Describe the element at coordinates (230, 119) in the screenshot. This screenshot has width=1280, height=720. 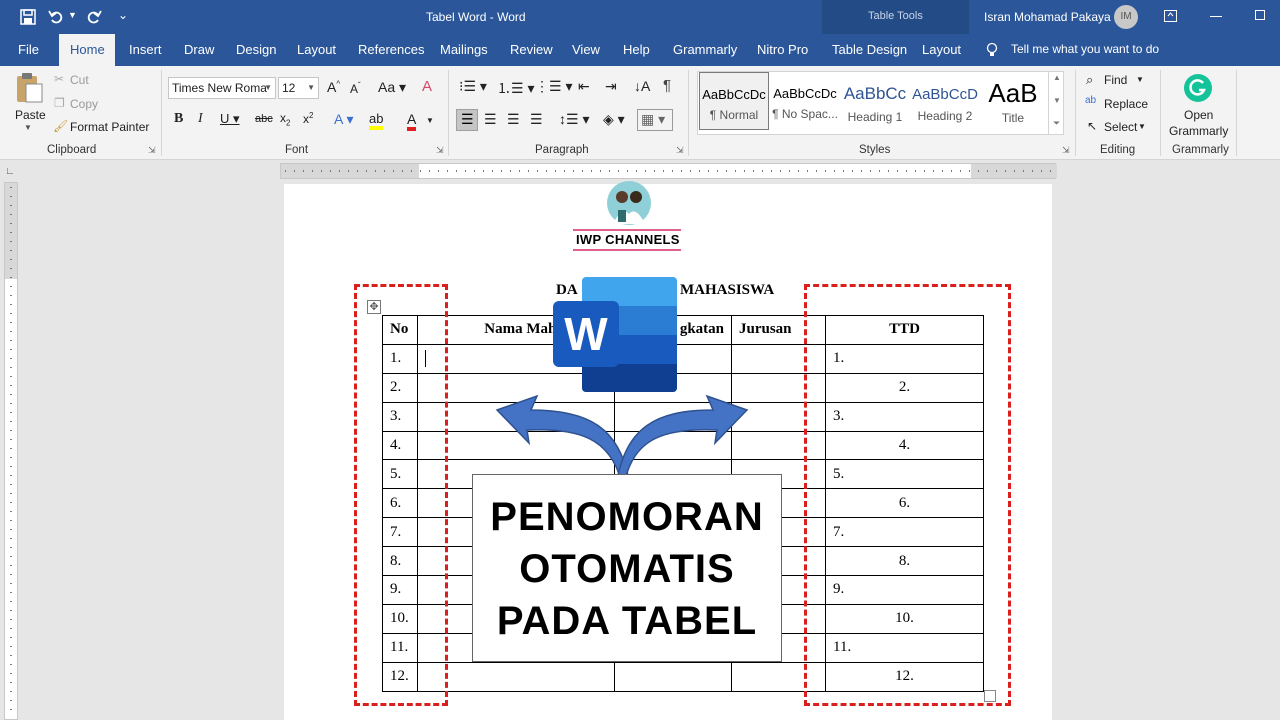
I see `underline-icon: U ▾` at that location.